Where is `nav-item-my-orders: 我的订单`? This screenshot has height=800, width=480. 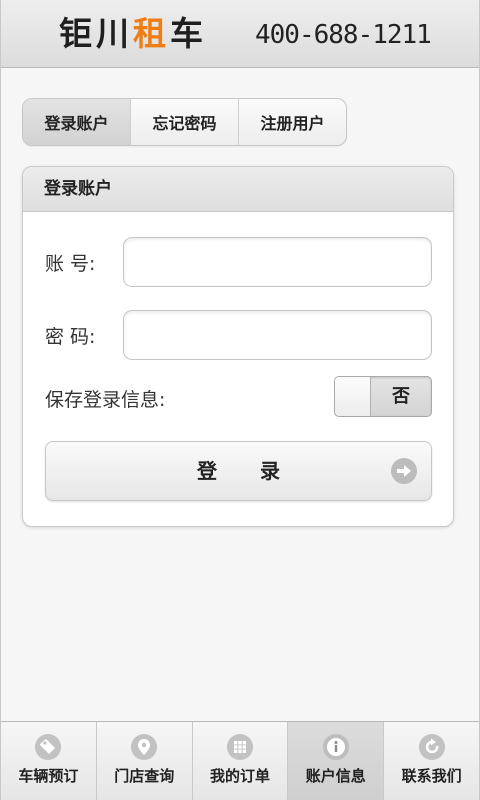
nav-item-my-orders: 我的订单 is located at coordinates (241, 761).